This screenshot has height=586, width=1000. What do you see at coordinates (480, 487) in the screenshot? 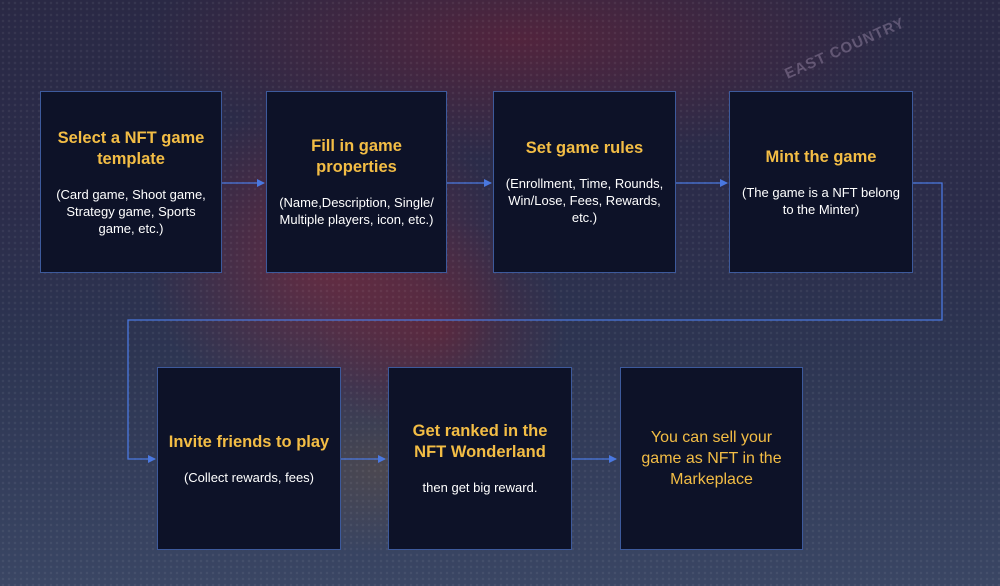
I see `step-description: then get big reward.` at bounding box center [480, 487].